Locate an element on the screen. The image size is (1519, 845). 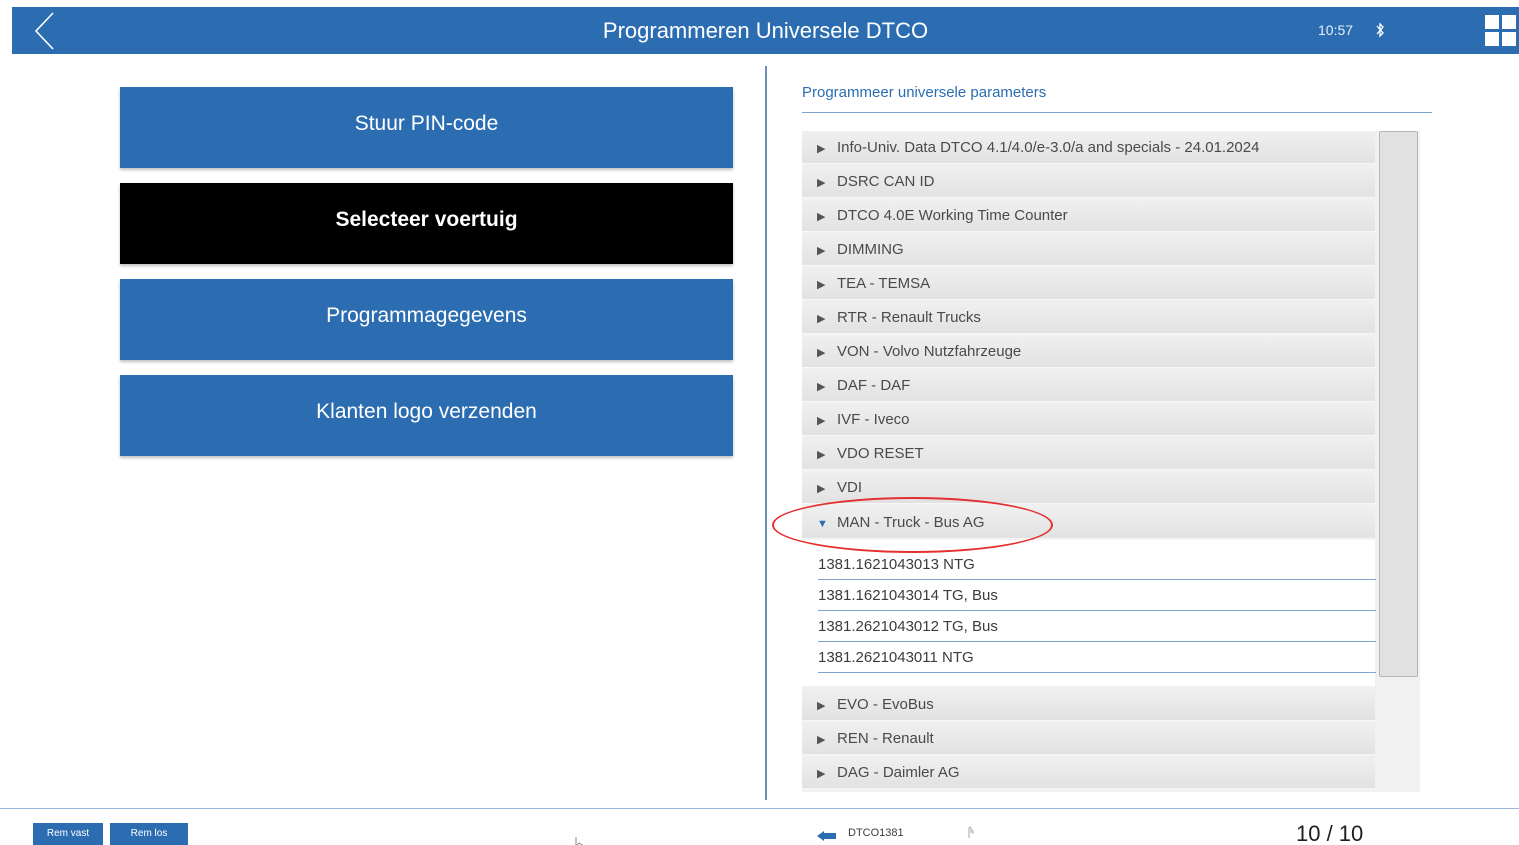
tree-item-label: TEA - TEMSA is located at coordinates (884, 283).